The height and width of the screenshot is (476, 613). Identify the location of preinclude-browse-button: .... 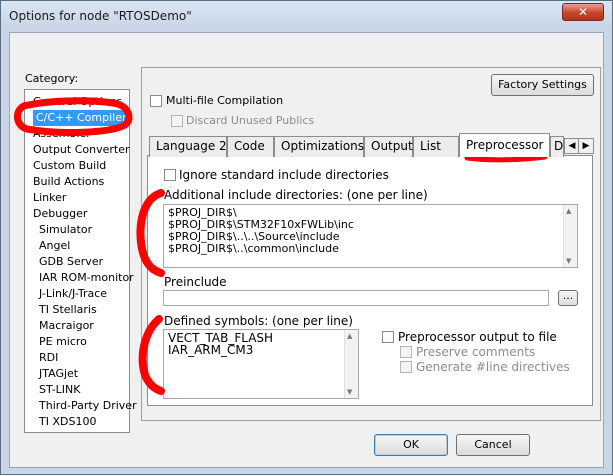
(568, 298).